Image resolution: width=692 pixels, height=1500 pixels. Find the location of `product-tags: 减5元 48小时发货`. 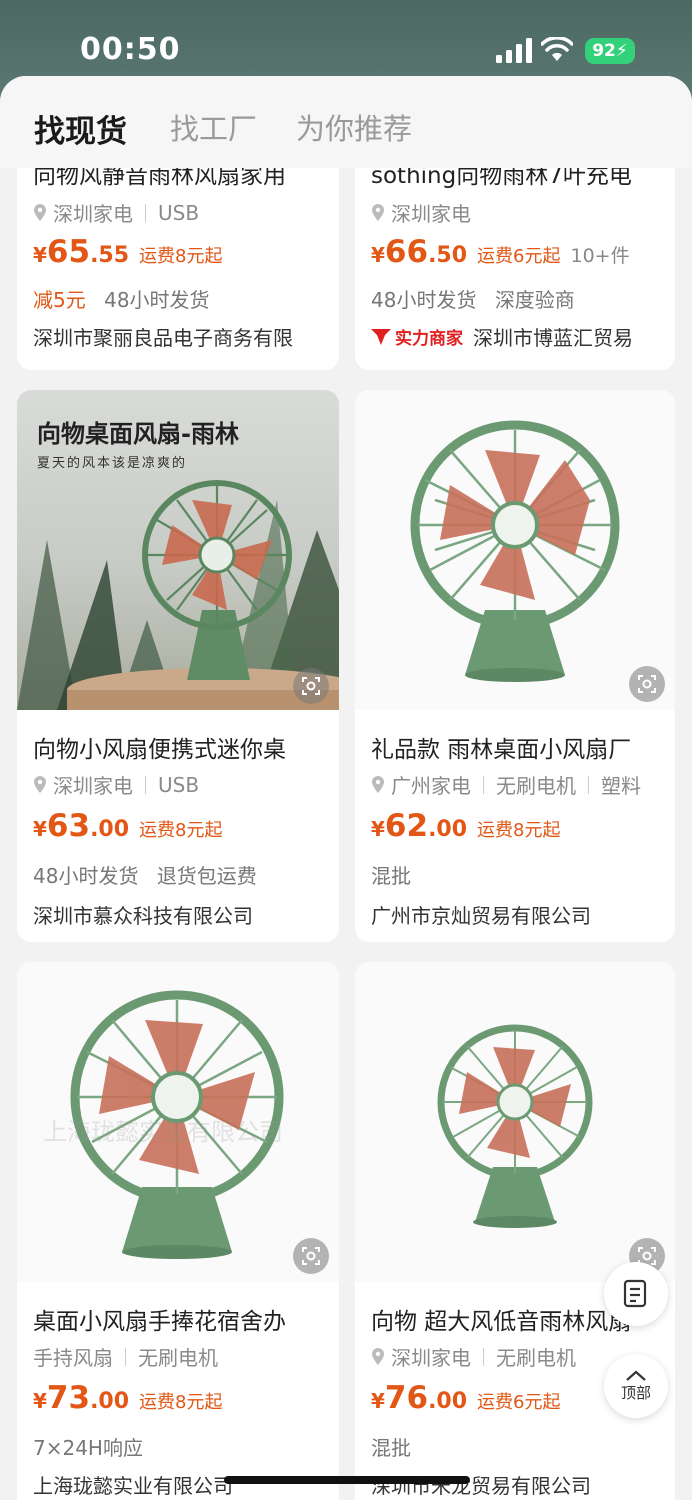

product-tags: 减5元 48小时发货 is located at coordinates (127, 298).